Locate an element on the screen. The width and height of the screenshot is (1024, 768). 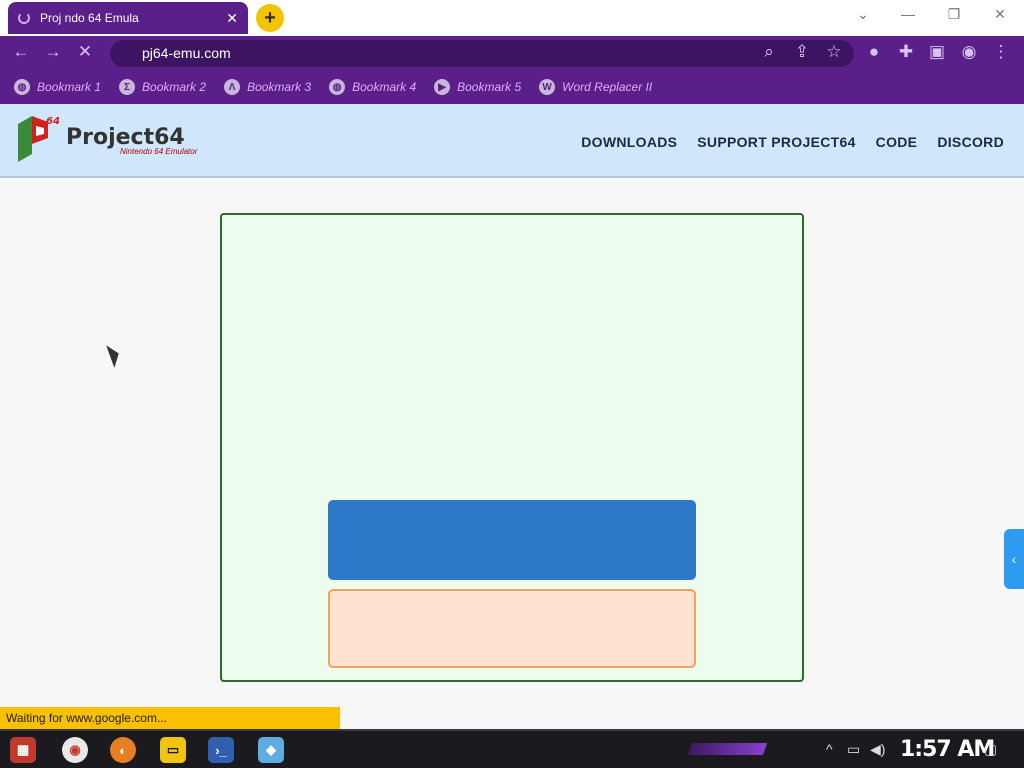
bookmark-label: Bookmark 3 is located at coordinates (279, 87).